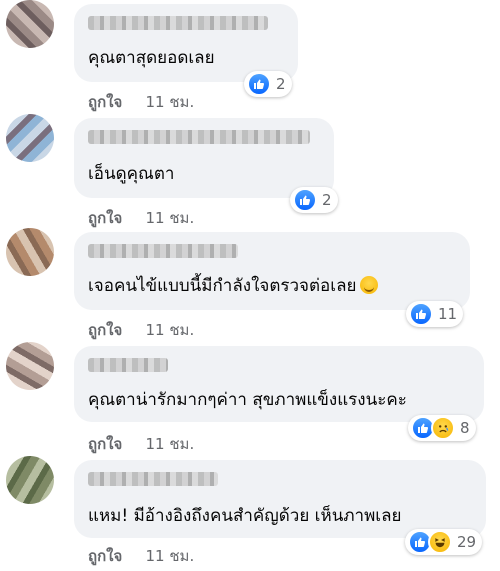 This screenshot has width=500, height=571. Describe the element at coordinates (279, 384) in the screenshot. I see `comment-bubble: คุณตาน่ารักมากๆค่าา สุขภาพแข็งแรงนะคะ` at that location.